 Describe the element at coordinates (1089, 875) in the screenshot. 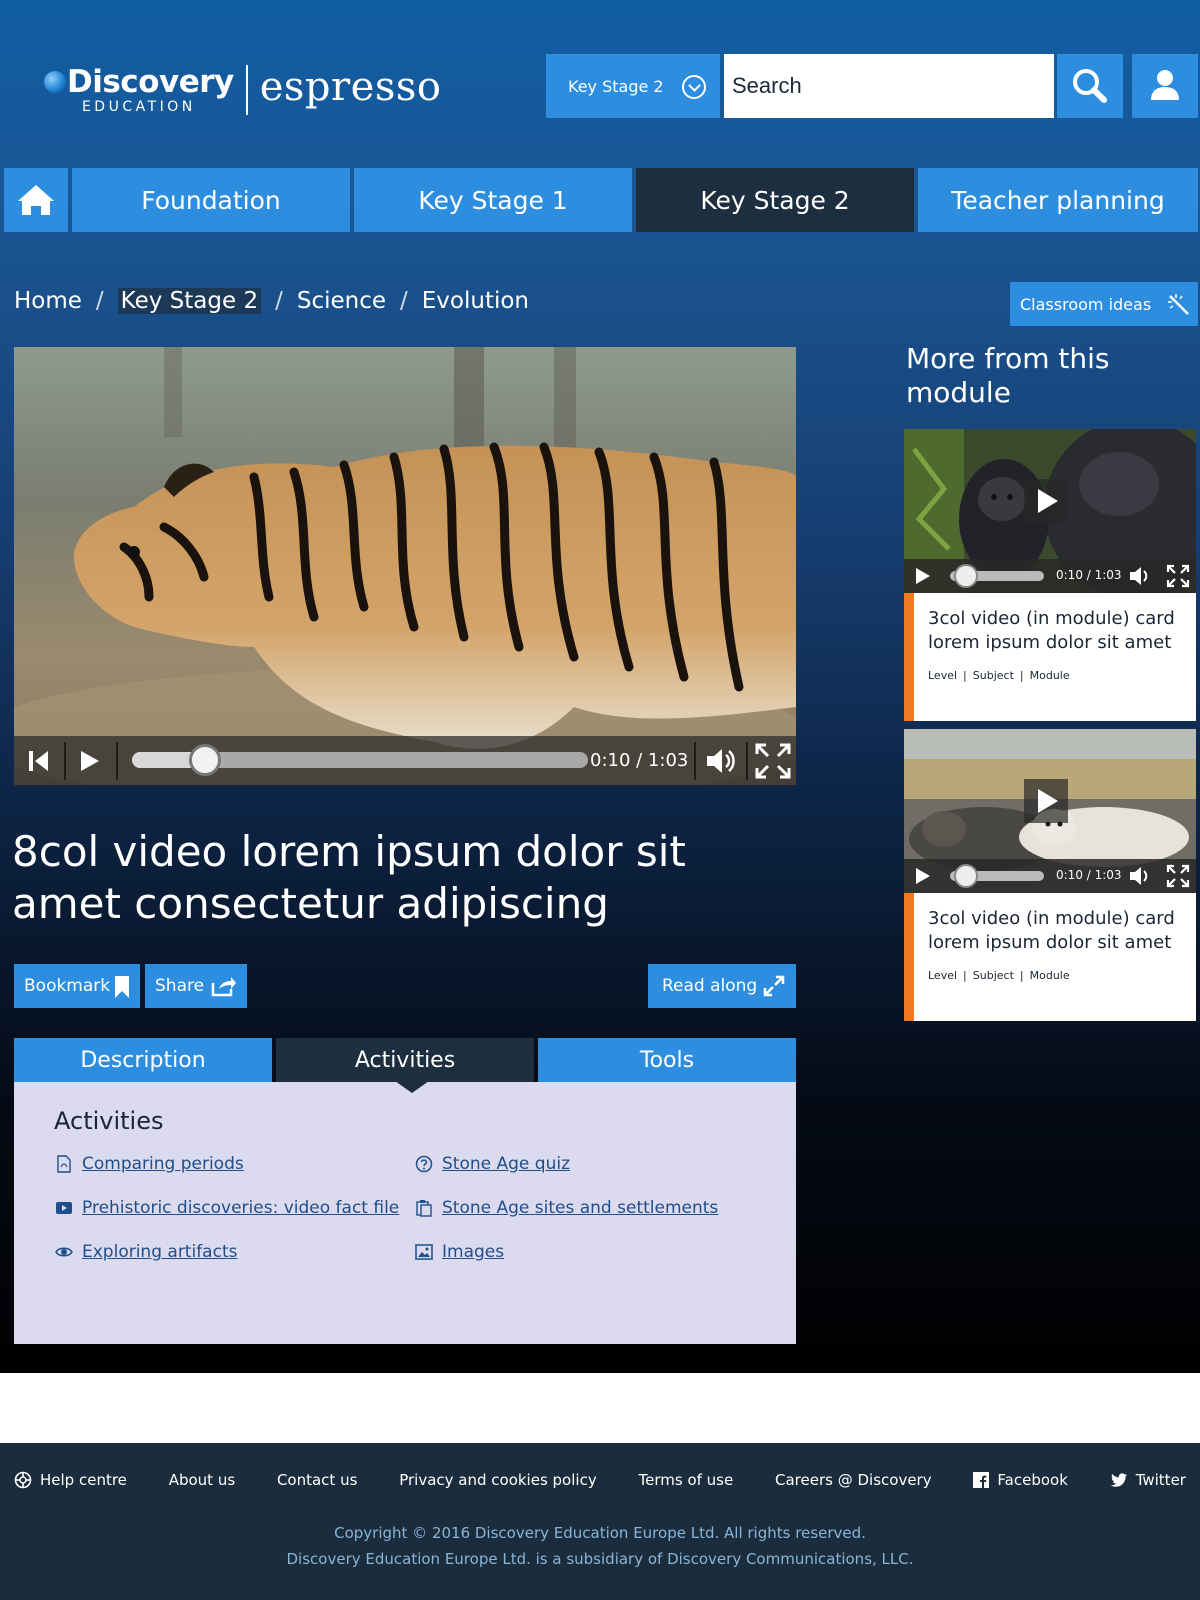

I see `card-time-display: 0:10 / 1:03` at that location.